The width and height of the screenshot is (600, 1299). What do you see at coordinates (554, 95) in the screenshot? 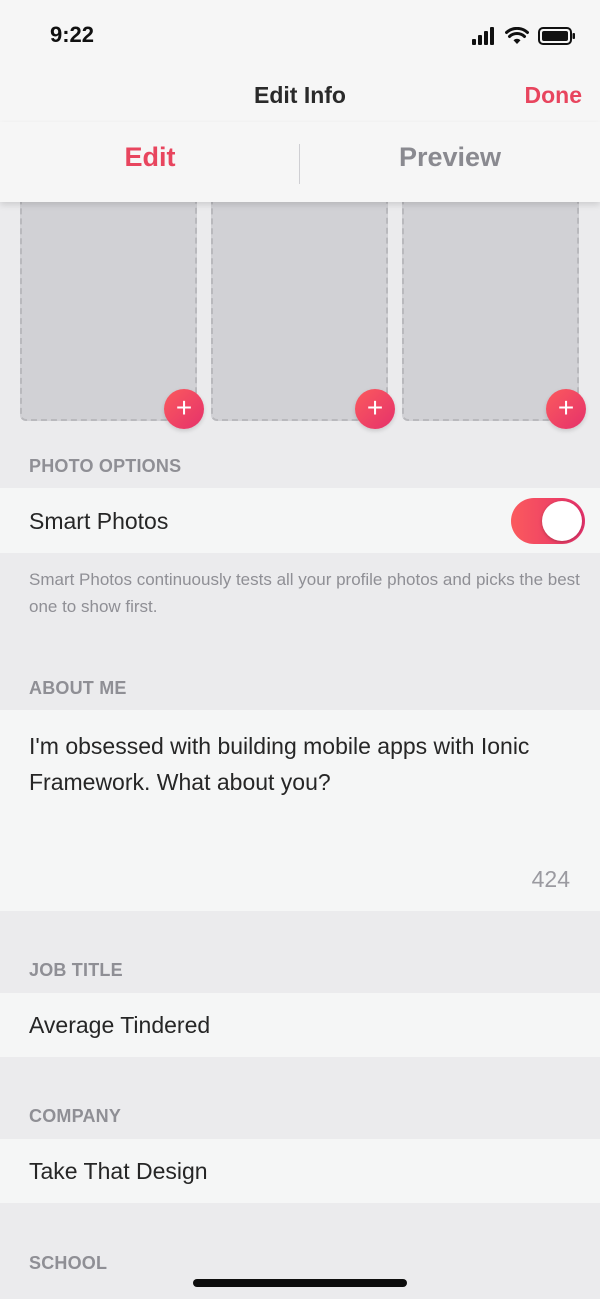
I see `done-button: Done` at bounding box center [554, 95].